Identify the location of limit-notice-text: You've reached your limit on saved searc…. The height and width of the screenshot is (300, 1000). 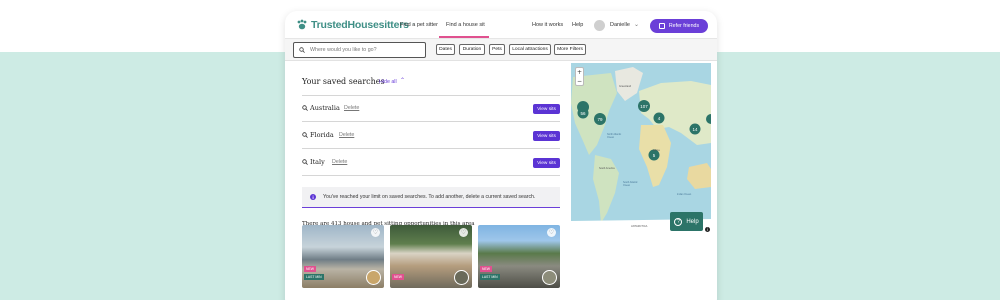
(429, 197).